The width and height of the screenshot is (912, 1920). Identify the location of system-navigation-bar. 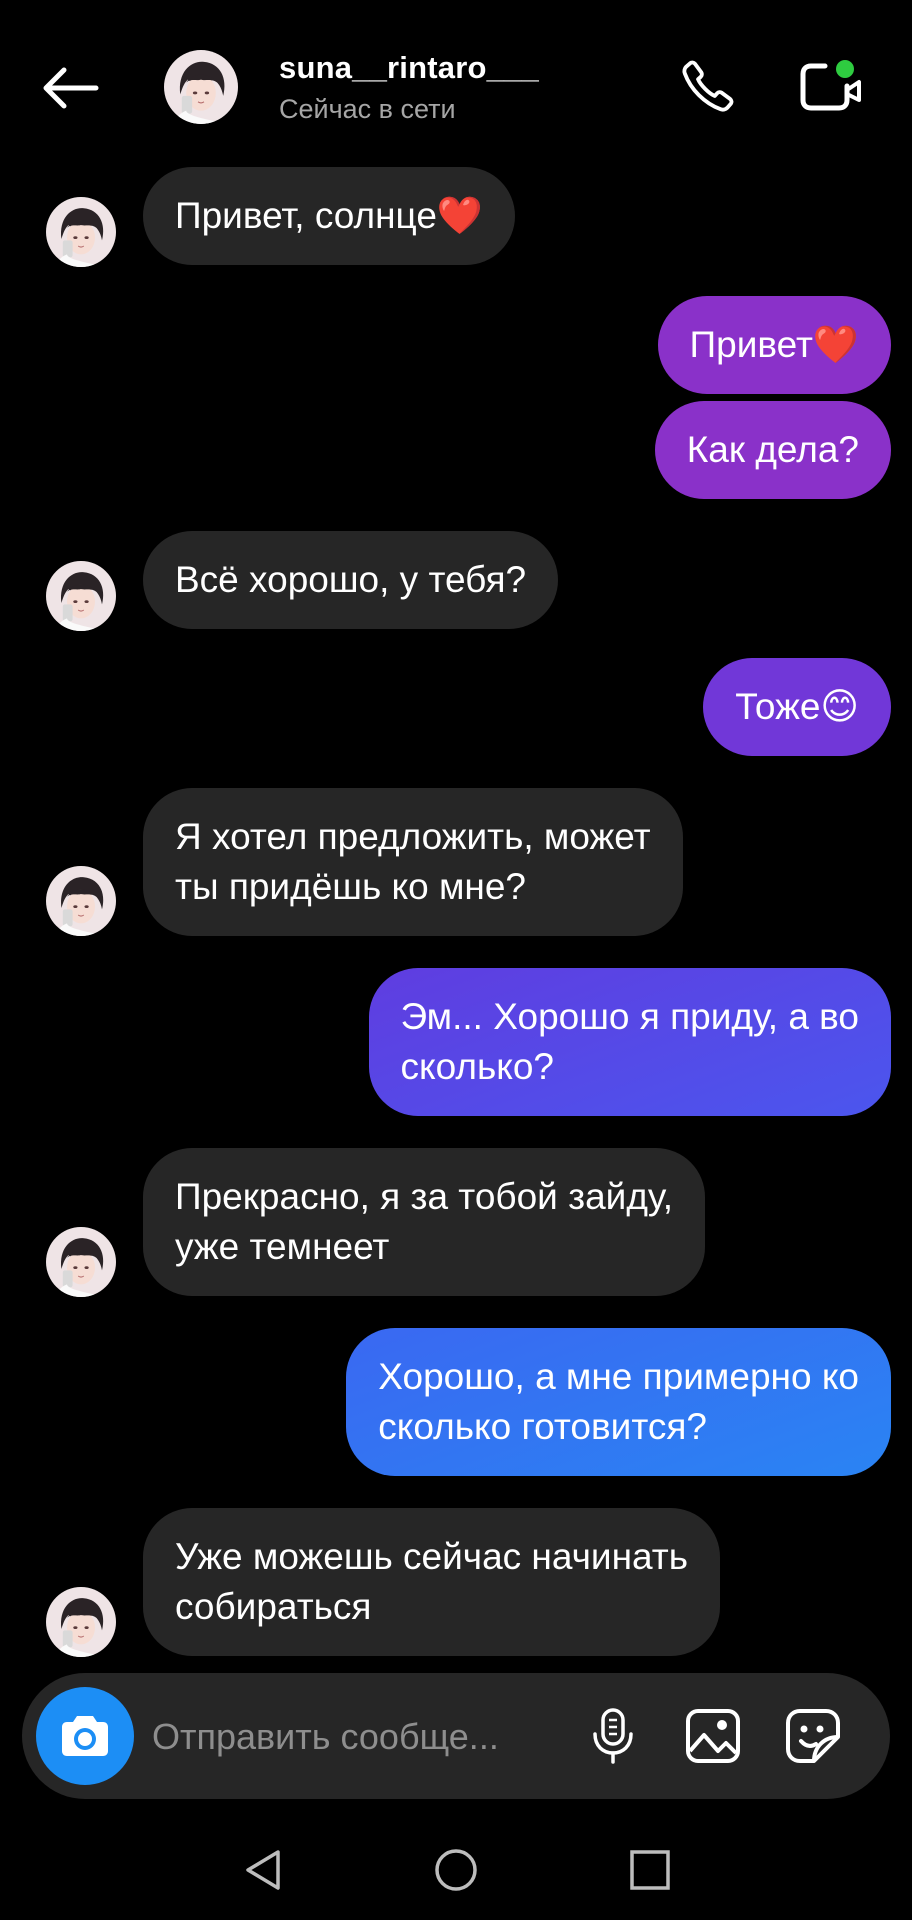
(456, 1870).